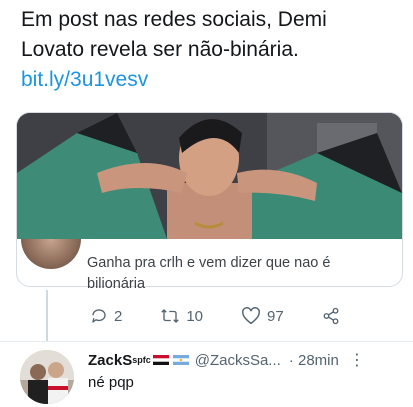 This screenshot has width=413, height=407. I want to click on reply-header: ZackS spfc @ZacksSa... · 28min ⋮, so click(248, 360).